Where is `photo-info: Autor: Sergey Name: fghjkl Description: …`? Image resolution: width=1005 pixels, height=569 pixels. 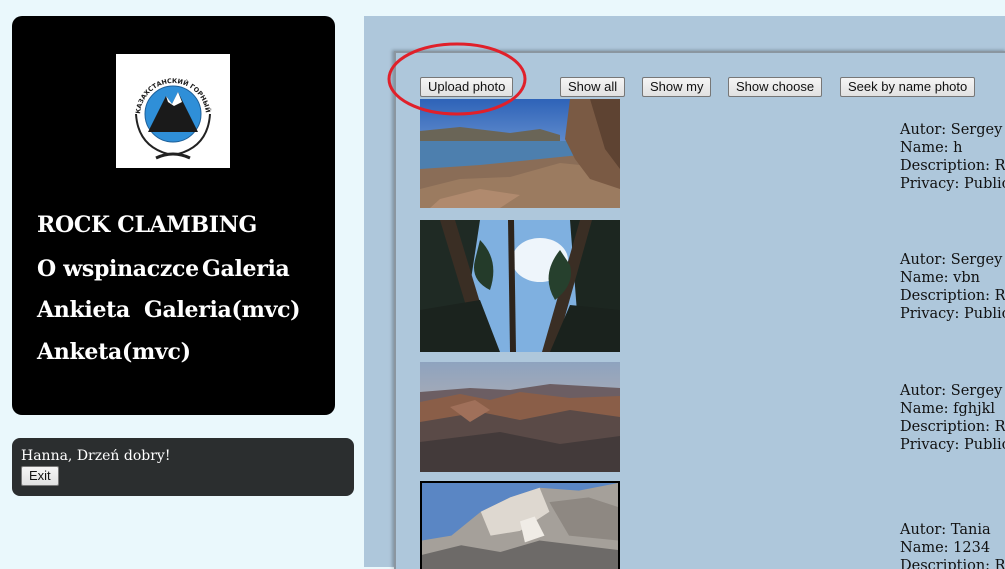
photo-info: Autor: Sergey Name: fghjkl Description: … is located at coordinates (952, 418).